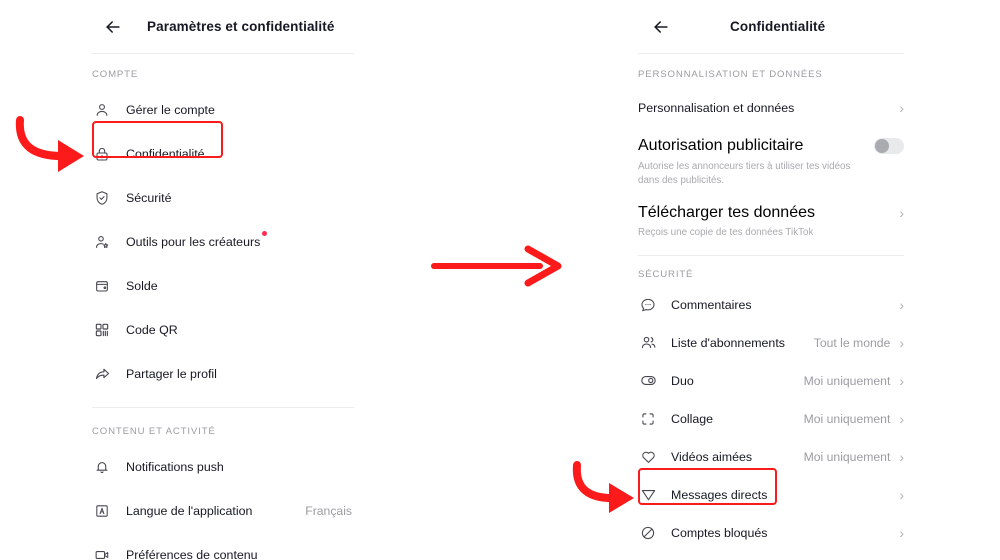 The width and height of the screenshot is (1000, 560). Describe the element at coordinates (102, 286) in the screenshot. I see `wallet-icon` at that location.